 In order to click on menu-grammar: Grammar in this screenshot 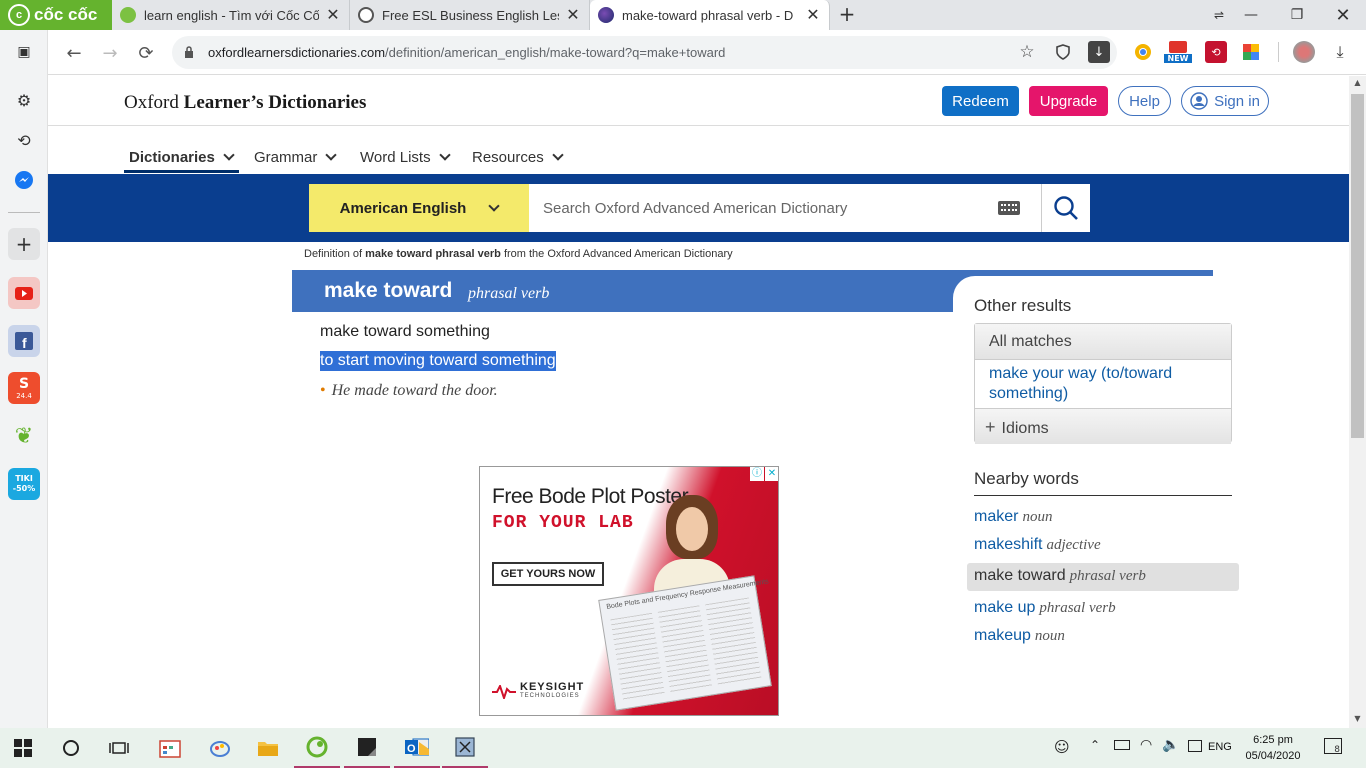, I will do `click(296, 157)`.